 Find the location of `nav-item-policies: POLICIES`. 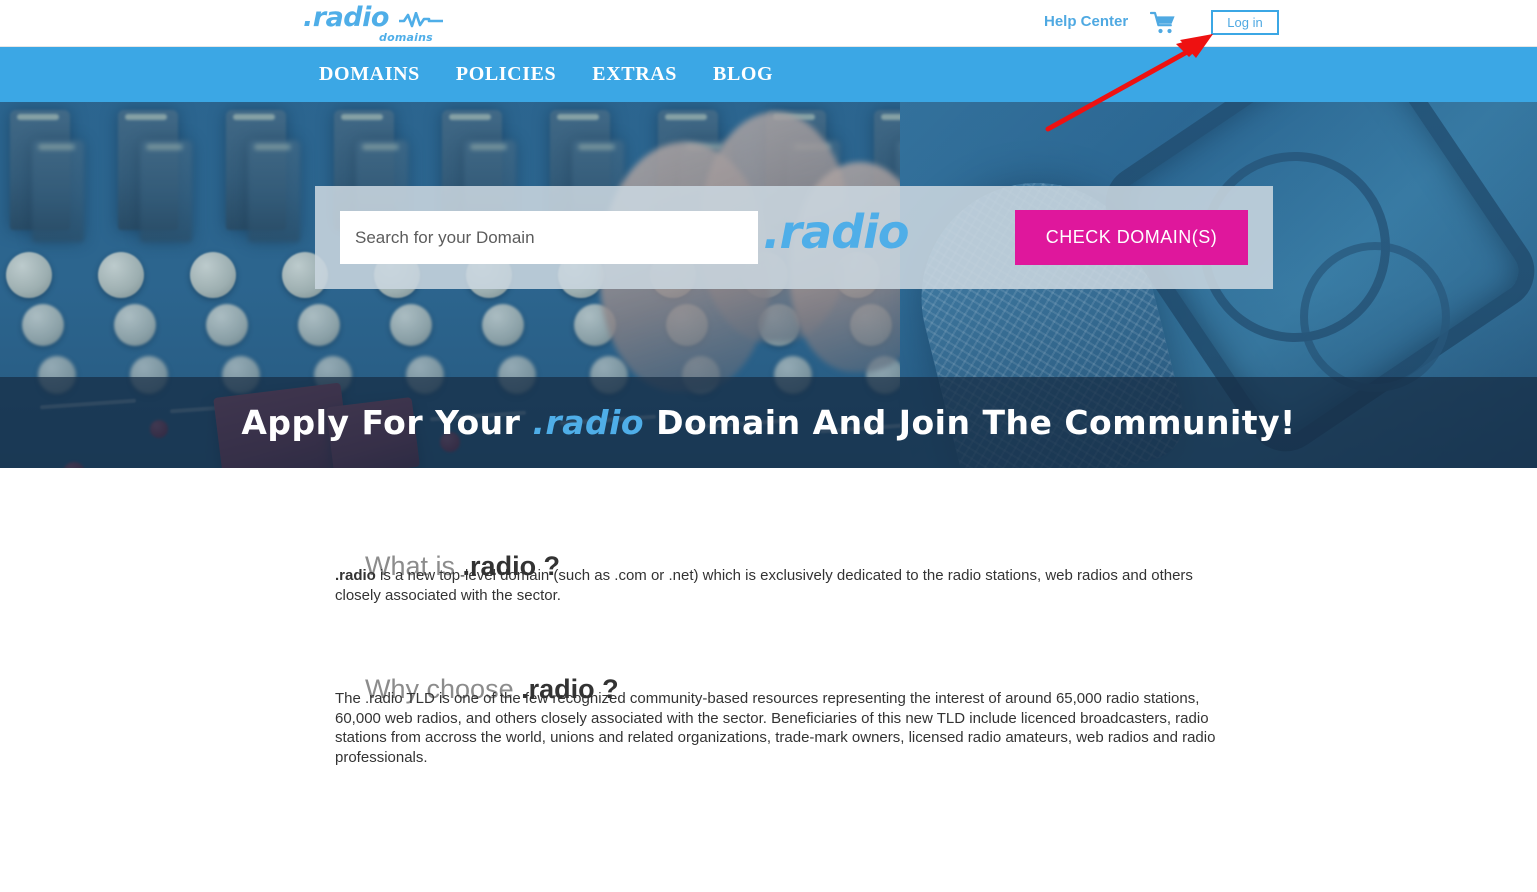

nav-item-policies: POLICIES is located at coordinates (506, 74).